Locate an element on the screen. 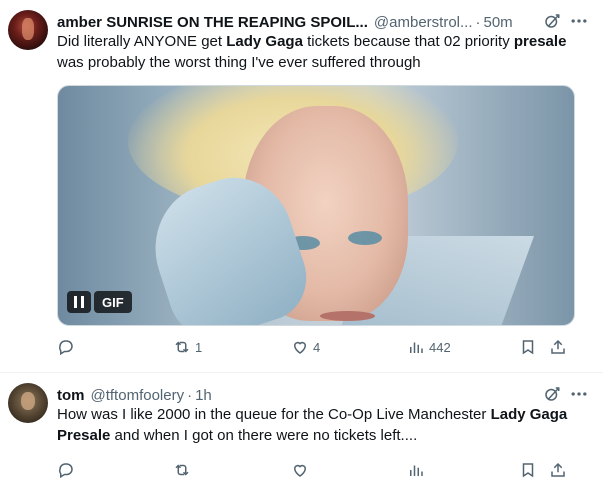  like-button: 4 is located at coordinates (349, 347).